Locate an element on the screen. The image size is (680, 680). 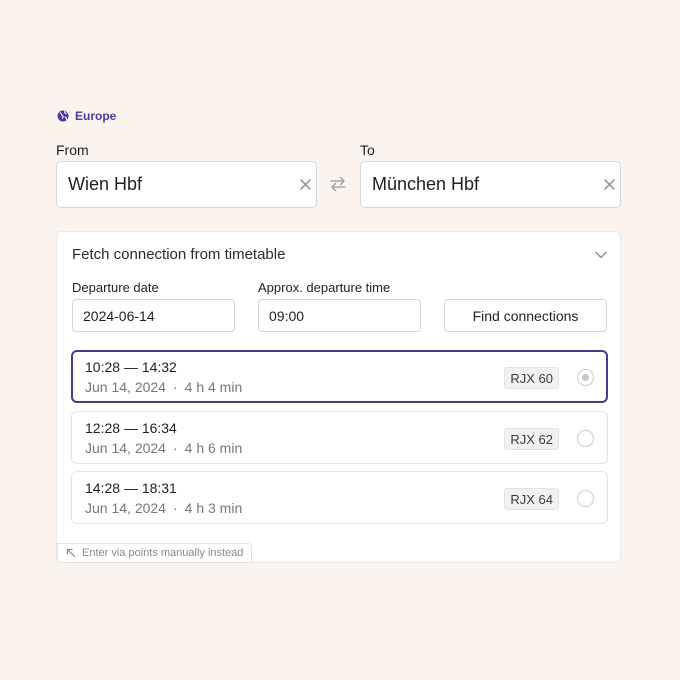
train-badge: RJX 62 is located at coordinates (531, 439).